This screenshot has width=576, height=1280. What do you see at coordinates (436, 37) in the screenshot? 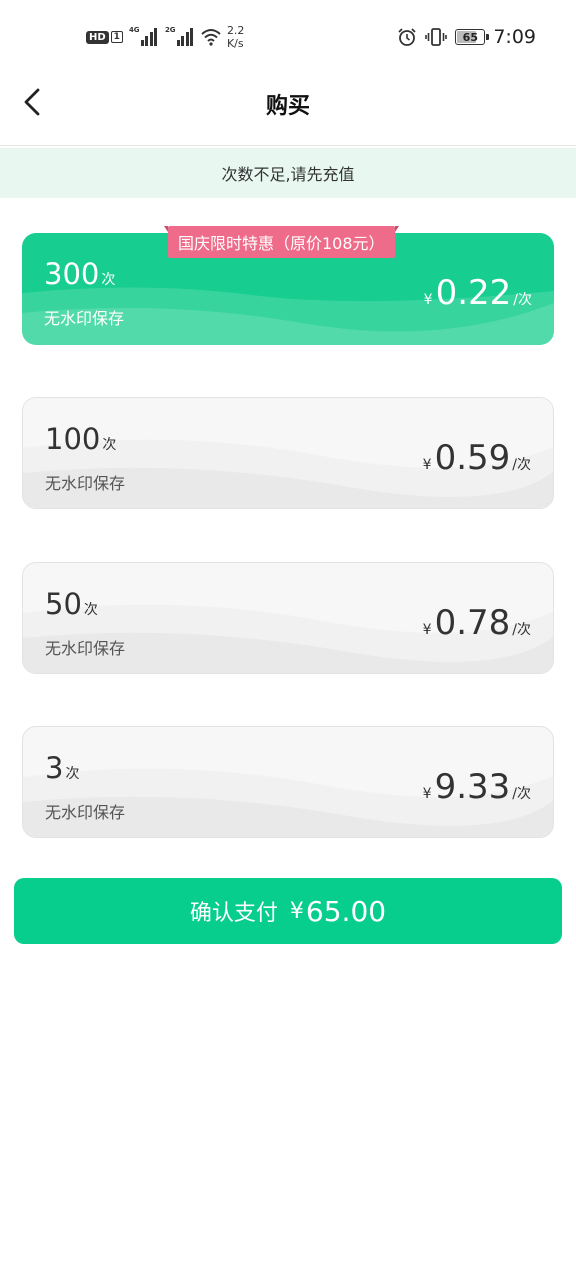
I see `vibrate-icon` at bounding box center [436, 37].